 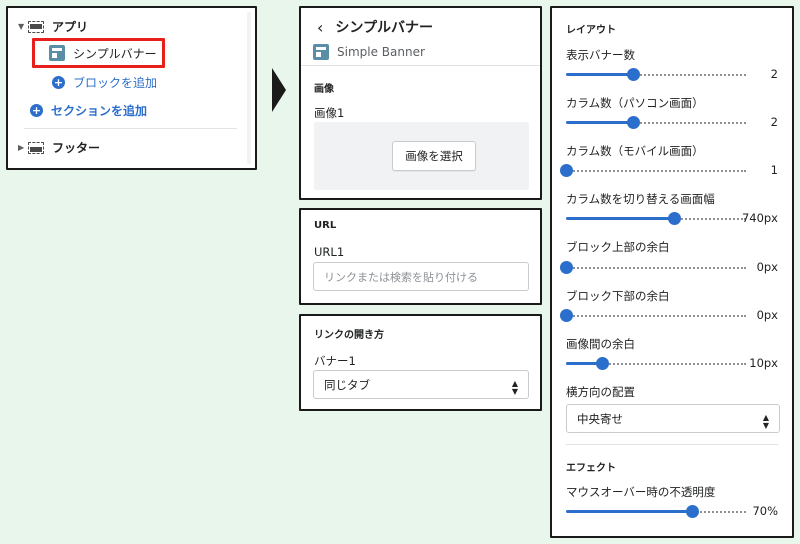 I want to click on hover-opacity-value: 70%, so click(x=765, y=511).